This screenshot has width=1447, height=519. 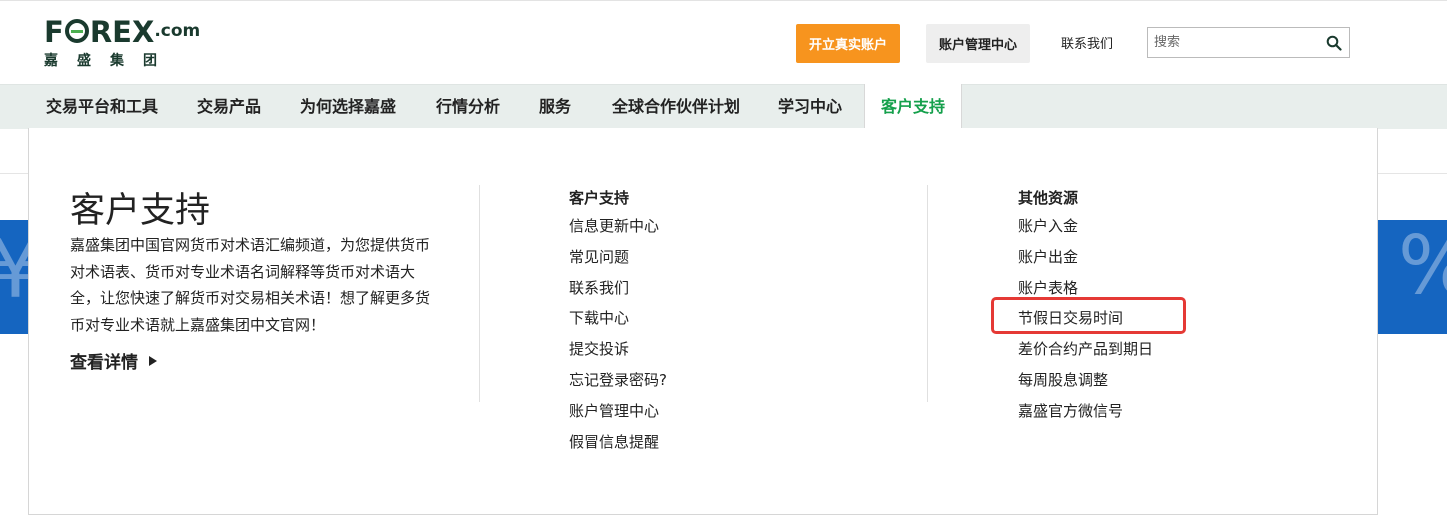 What do you see at coordinates (618, 231) in the screenshot?
I see `link-update-center: 信息更新中心` at bounding box center [618, 231].